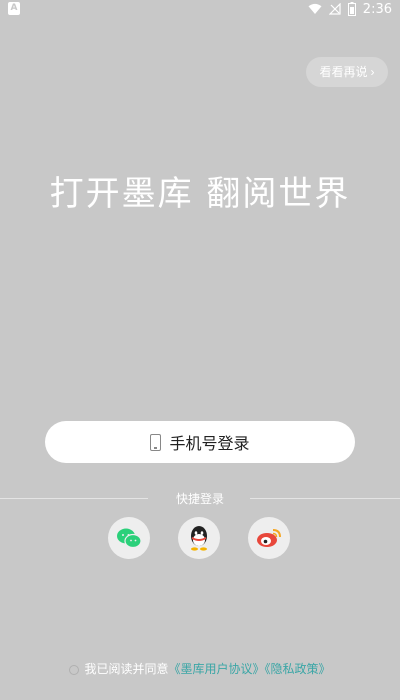 Image resolution: width=400 pixels, height=700 pixels. Describe the element at coordinates (74, 670) in the screenshot. I see `agree-radio` at that location.